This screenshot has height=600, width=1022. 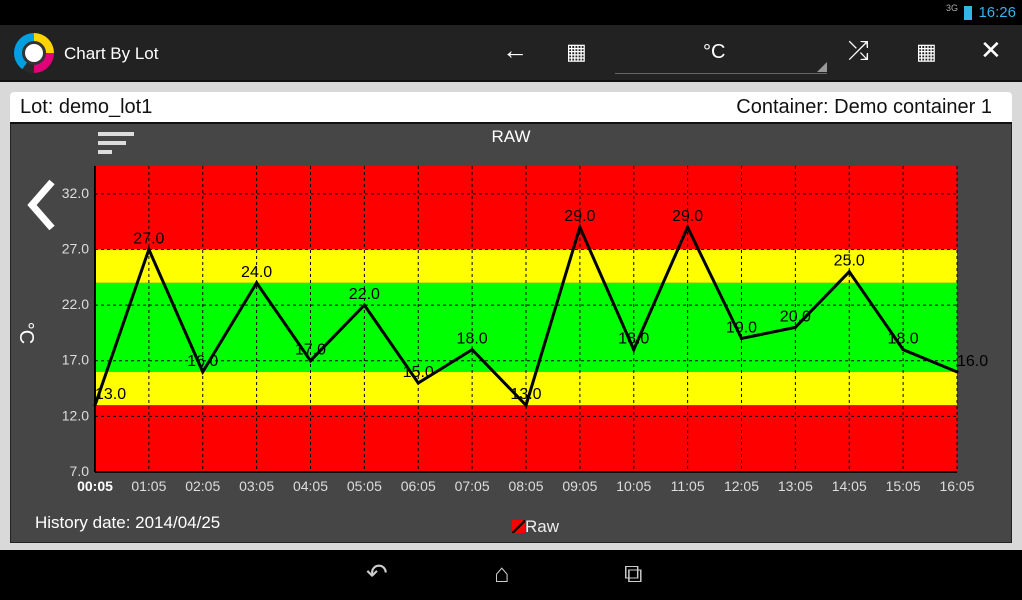 What do you see at coordinates (849, 486) in the screenshot?
I see `x-tick-label: 14:05` at bounding box center [849, 486].